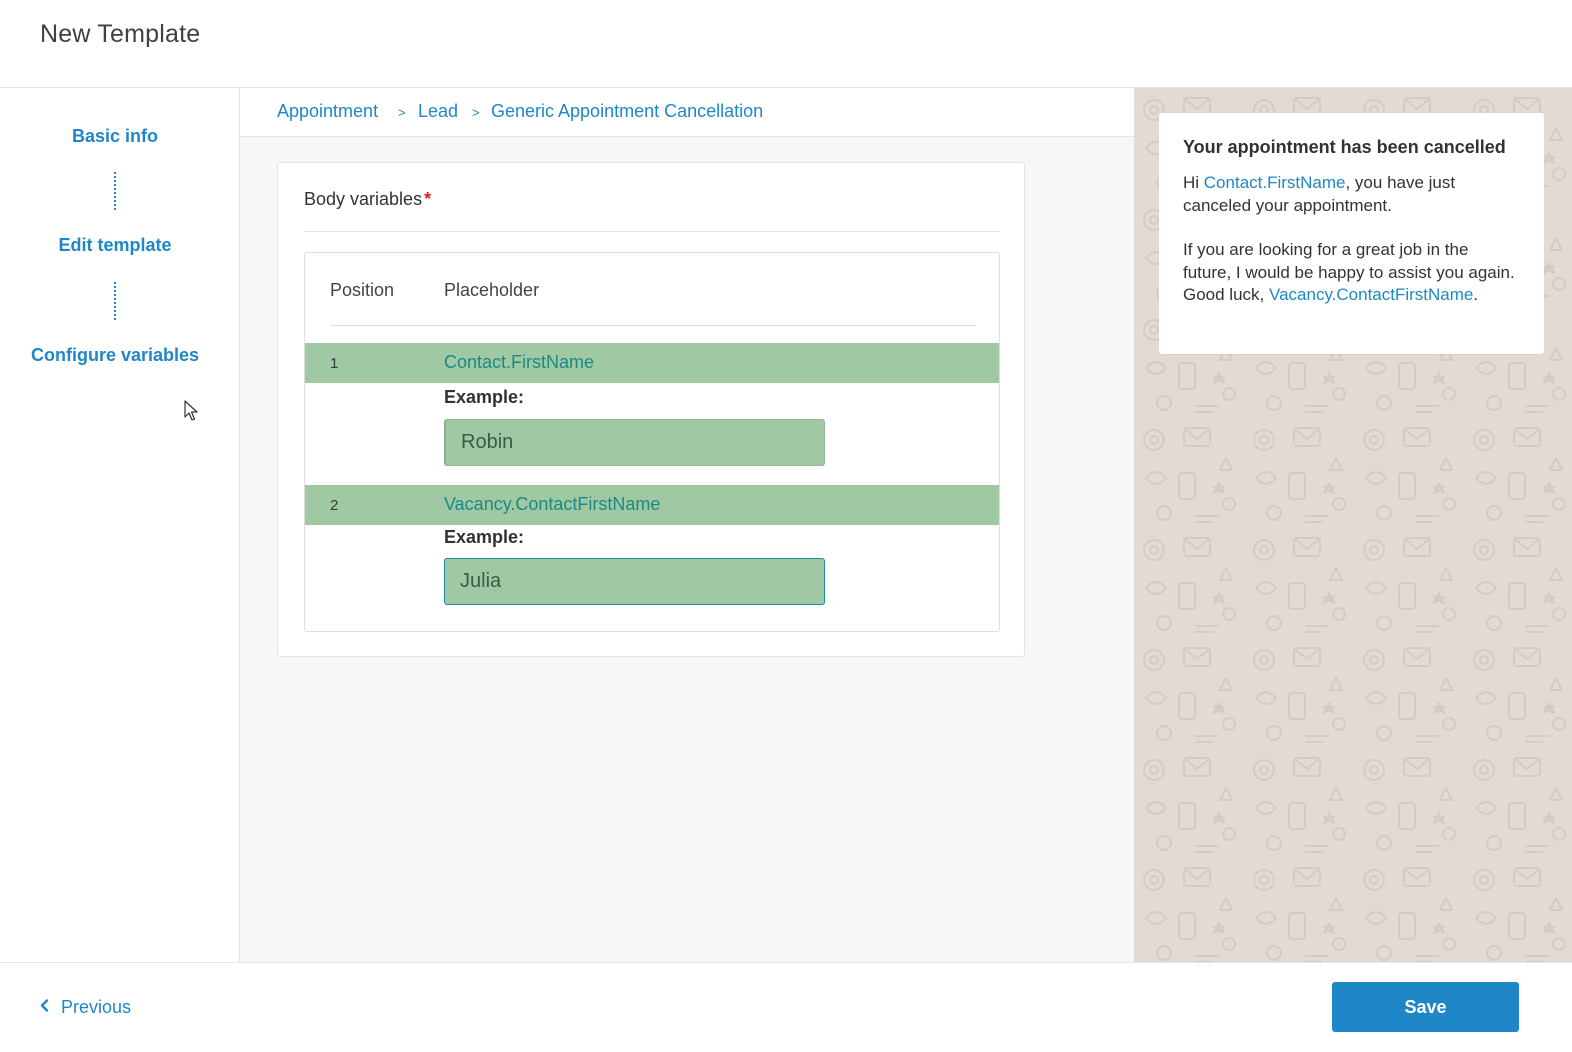  I want to click on body-variables-label: Body variables, so click(363, 199).